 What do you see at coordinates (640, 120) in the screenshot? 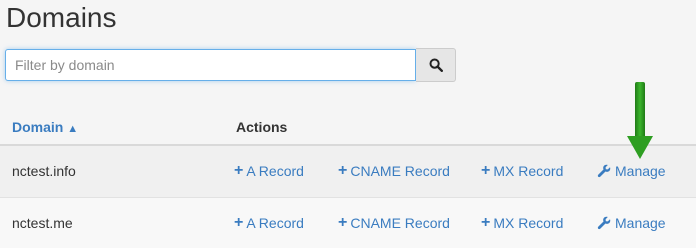
I see `arrow-down-icon` at bounding box center [640, 120].